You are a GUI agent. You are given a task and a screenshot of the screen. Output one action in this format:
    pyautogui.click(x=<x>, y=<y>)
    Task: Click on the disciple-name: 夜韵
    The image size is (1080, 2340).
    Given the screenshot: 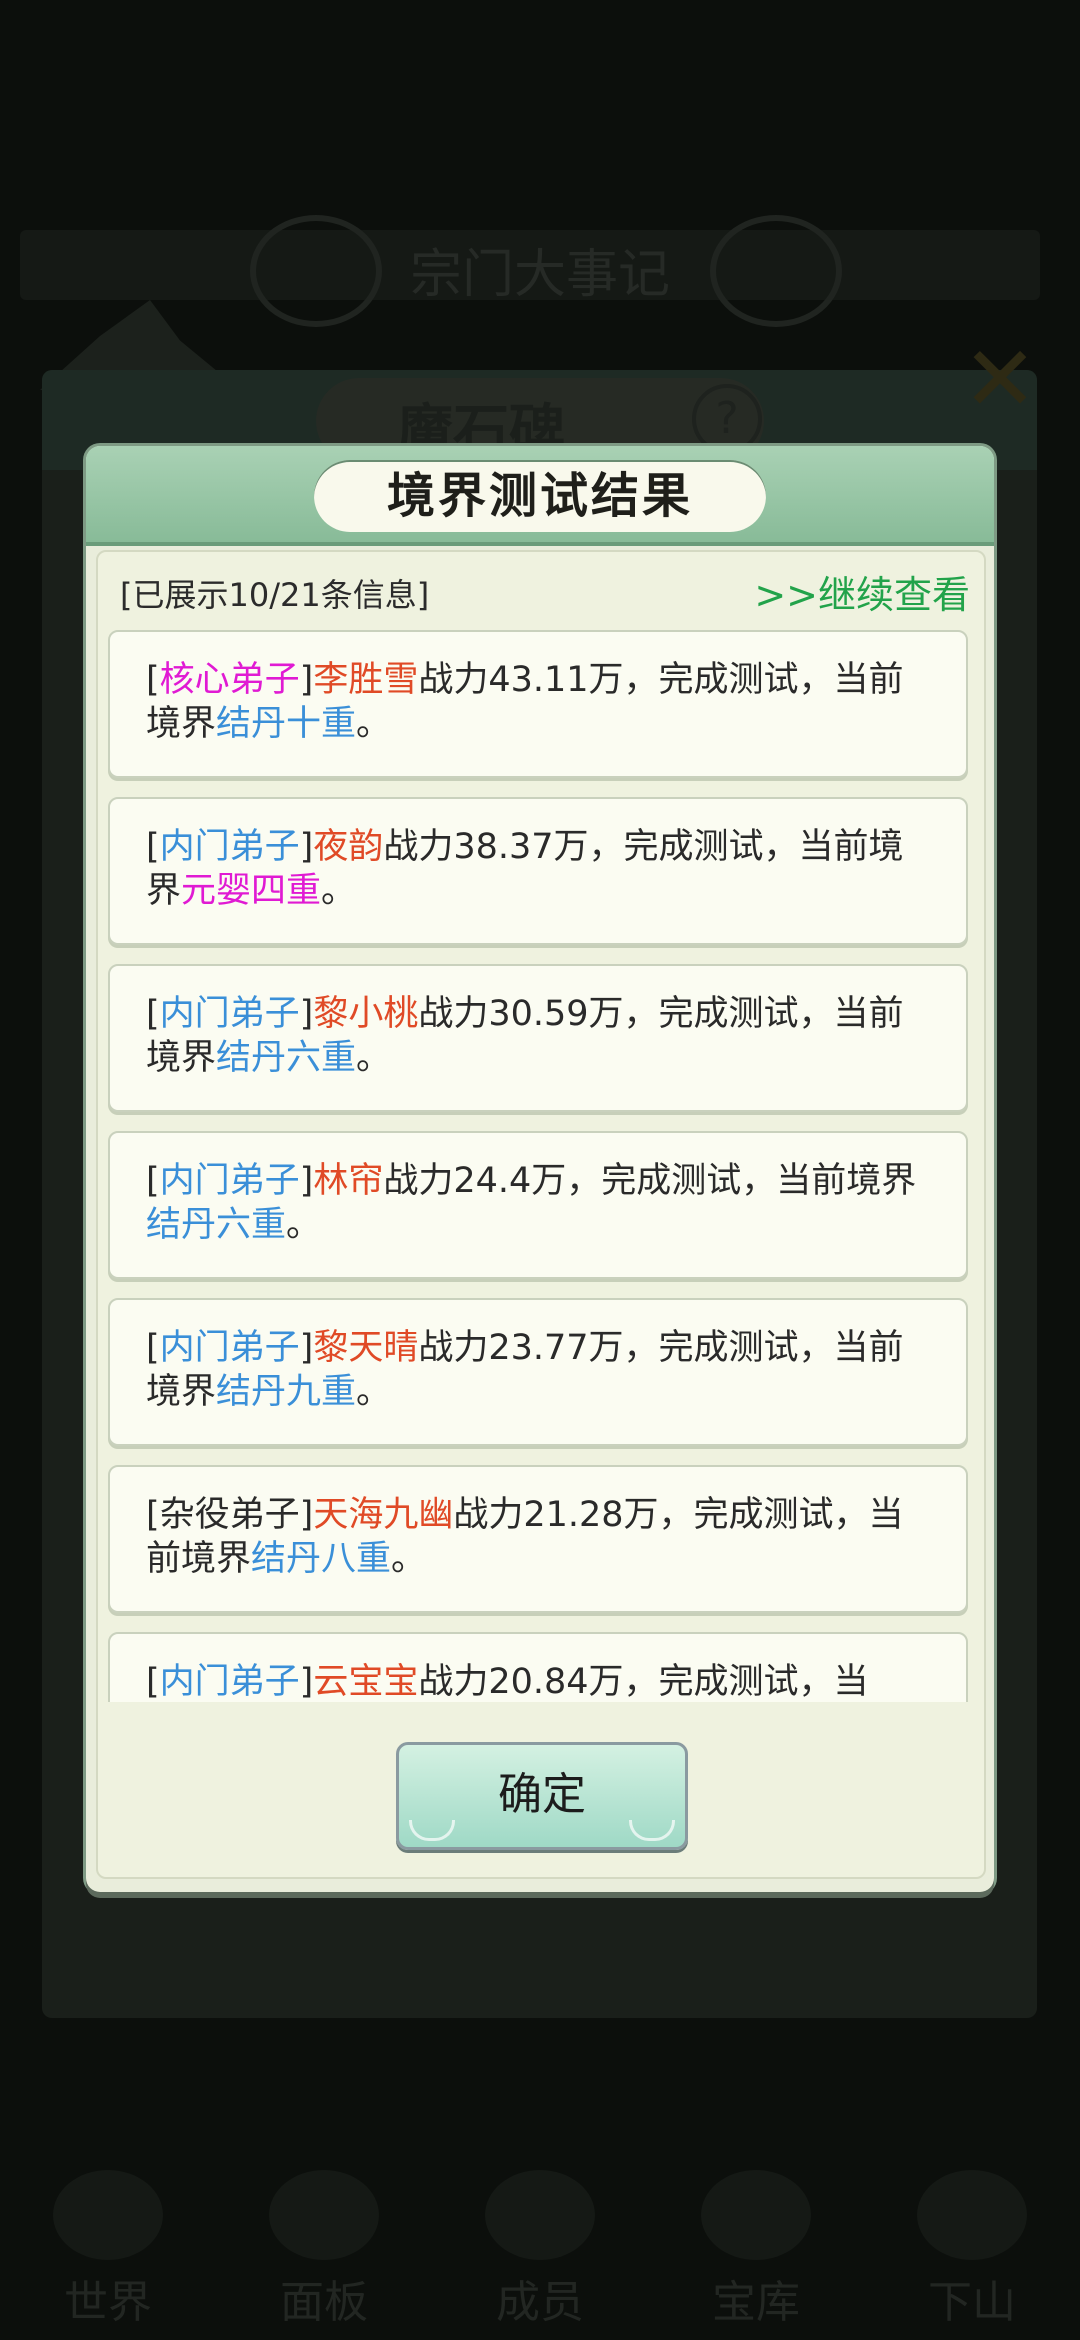 What is the action you would take?
    pyautogui.click(x=348, y=847)
    